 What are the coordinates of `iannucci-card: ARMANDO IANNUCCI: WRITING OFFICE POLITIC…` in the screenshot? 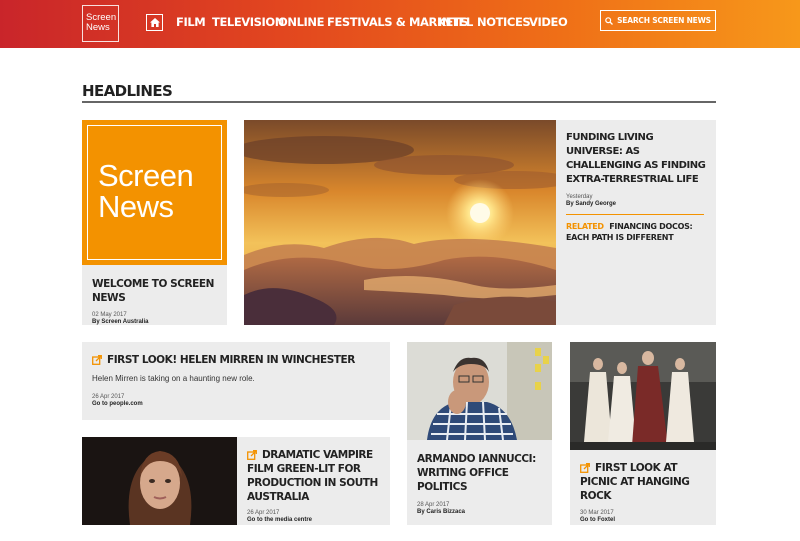 It's located at (479, 433).